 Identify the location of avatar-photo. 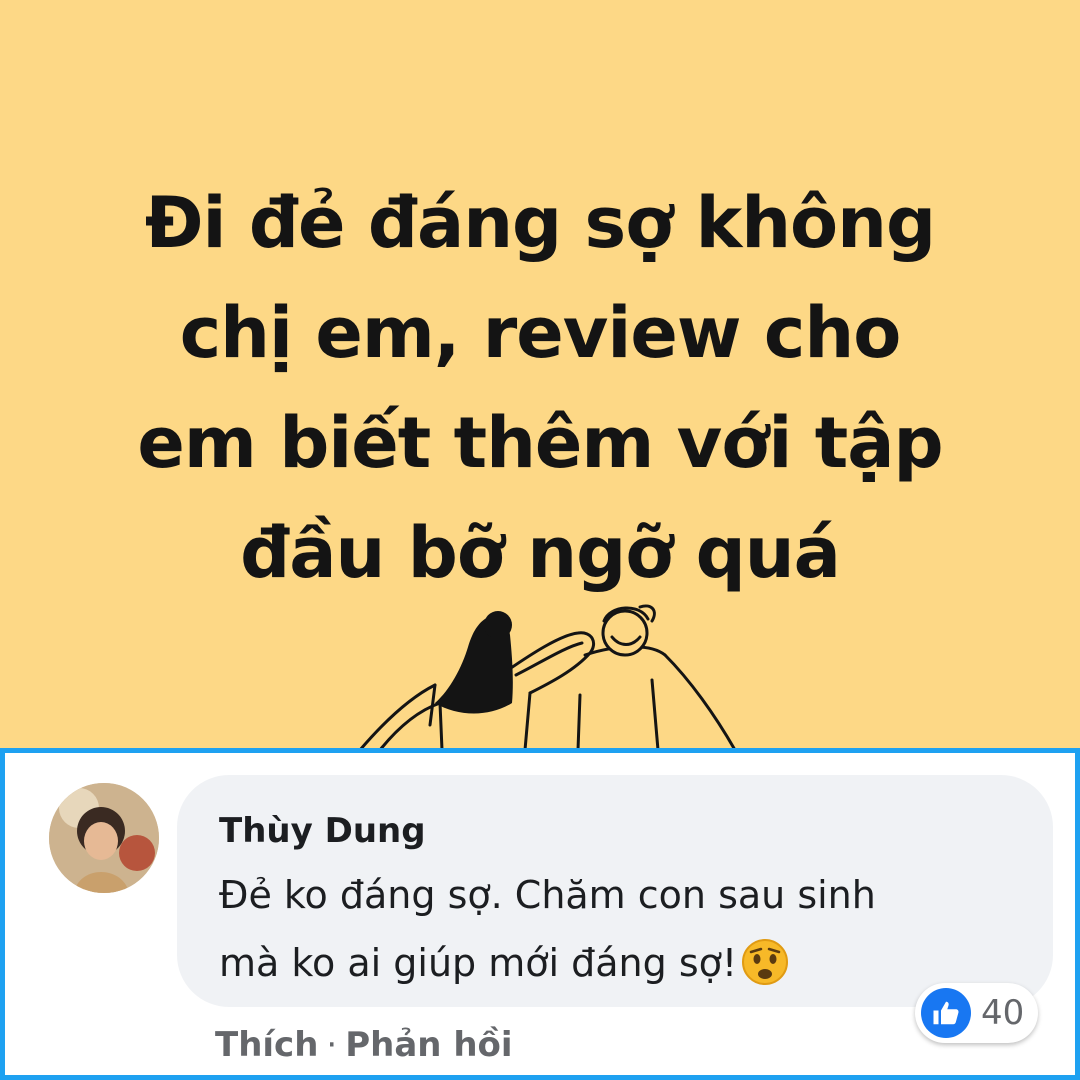
(104, 838).